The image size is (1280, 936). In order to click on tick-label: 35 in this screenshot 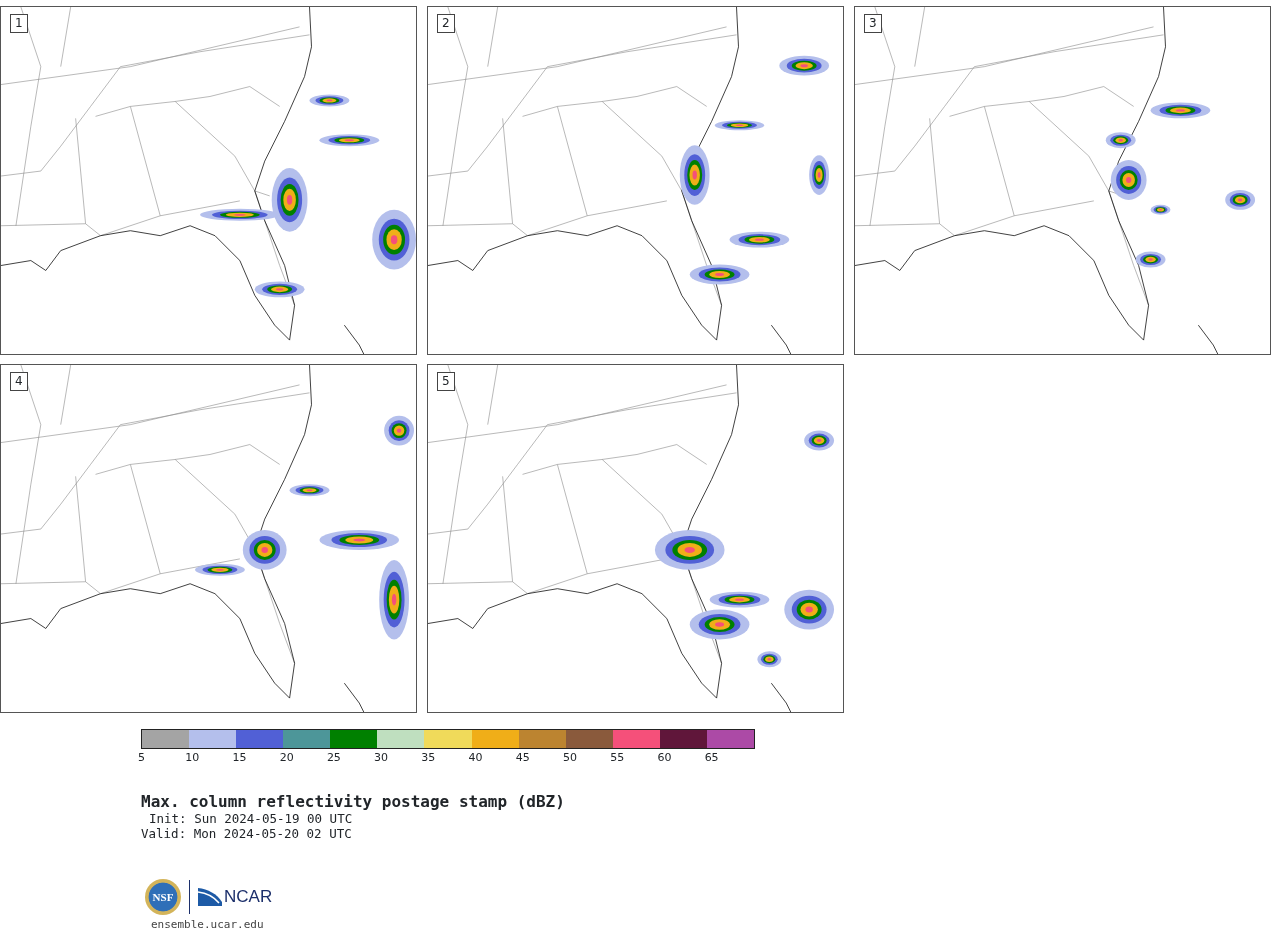, I will do `click(428, 757)`.